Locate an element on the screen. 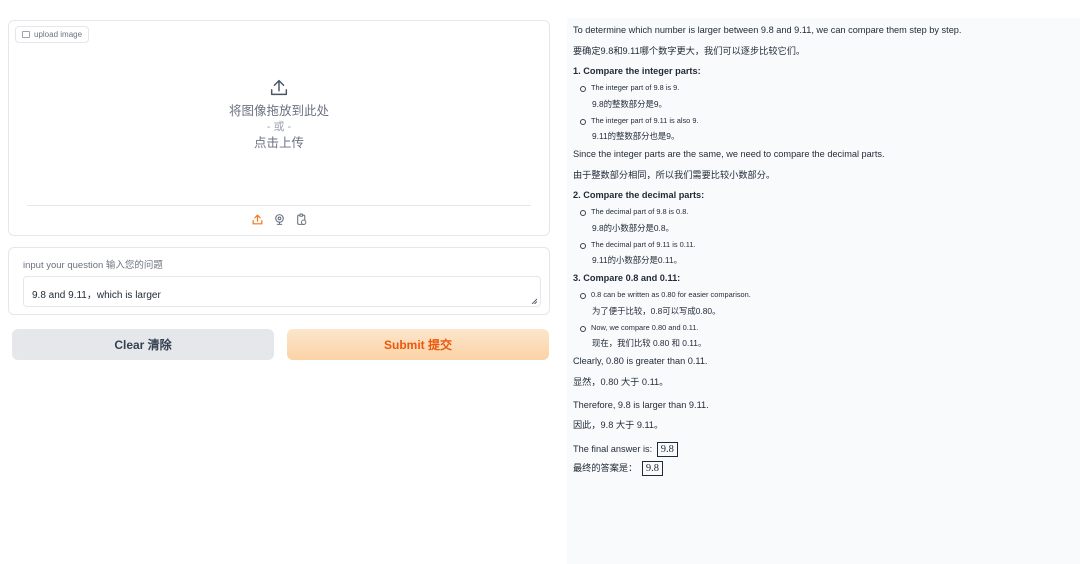 The image size is (1080, 564). step2-bullet-2: The decimal part of 9.11 is 0.11. is located at coordinates (826, 245).